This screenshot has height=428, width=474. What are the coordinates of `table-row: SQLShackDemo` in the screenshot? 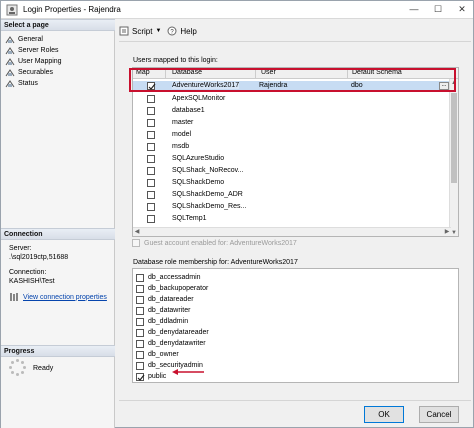 It's located at (292, 183).